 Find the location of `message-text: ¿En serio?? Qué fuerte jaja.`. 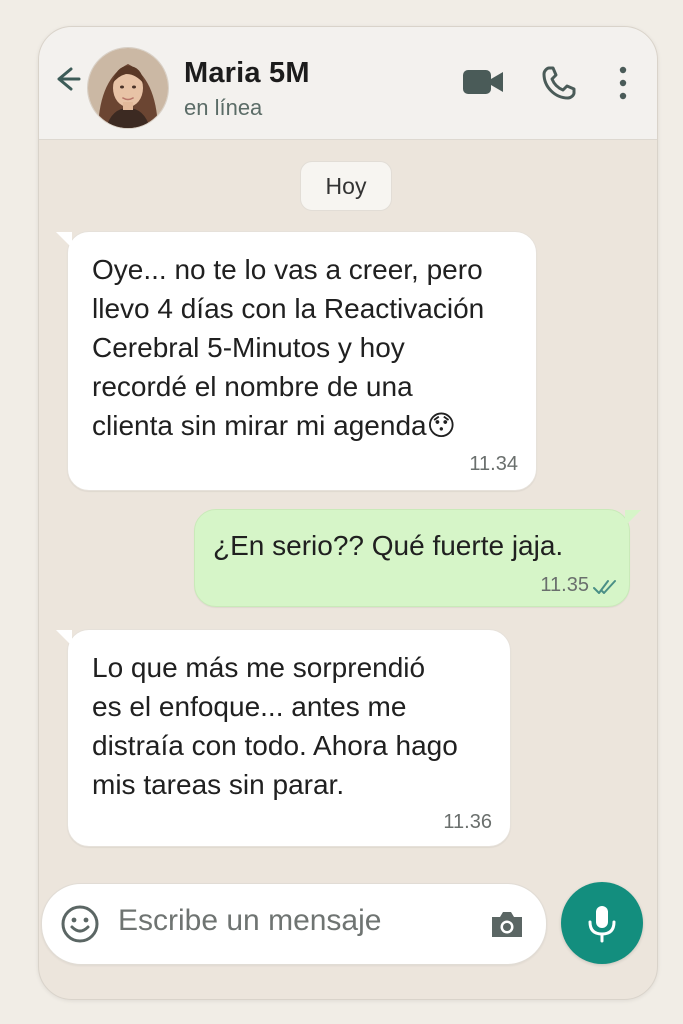

message-text: ¿En serio?? Qué fuerte jaja. is located at coordinates (388, 545).